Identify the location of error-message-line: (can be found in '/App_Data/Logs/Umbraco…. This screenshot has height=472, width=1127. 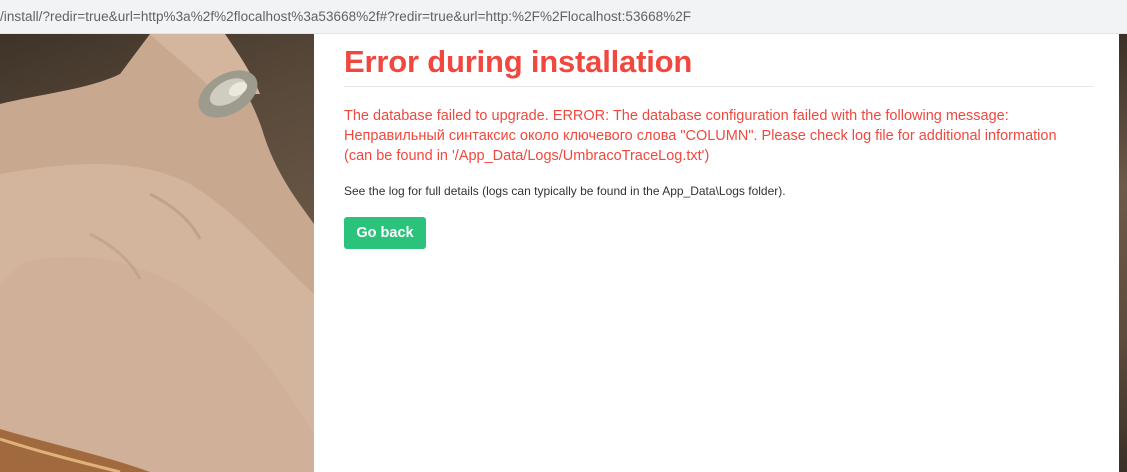
(527, 156).